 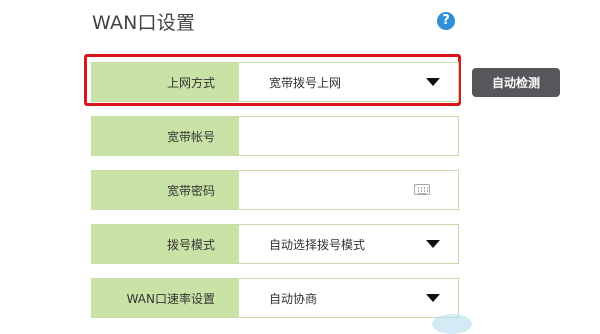 What do you see at coordinates (317, 244) in the screenshot?
I see `dial-mode-value: 自动选择拨号模式` at bounding box center [317, 244].